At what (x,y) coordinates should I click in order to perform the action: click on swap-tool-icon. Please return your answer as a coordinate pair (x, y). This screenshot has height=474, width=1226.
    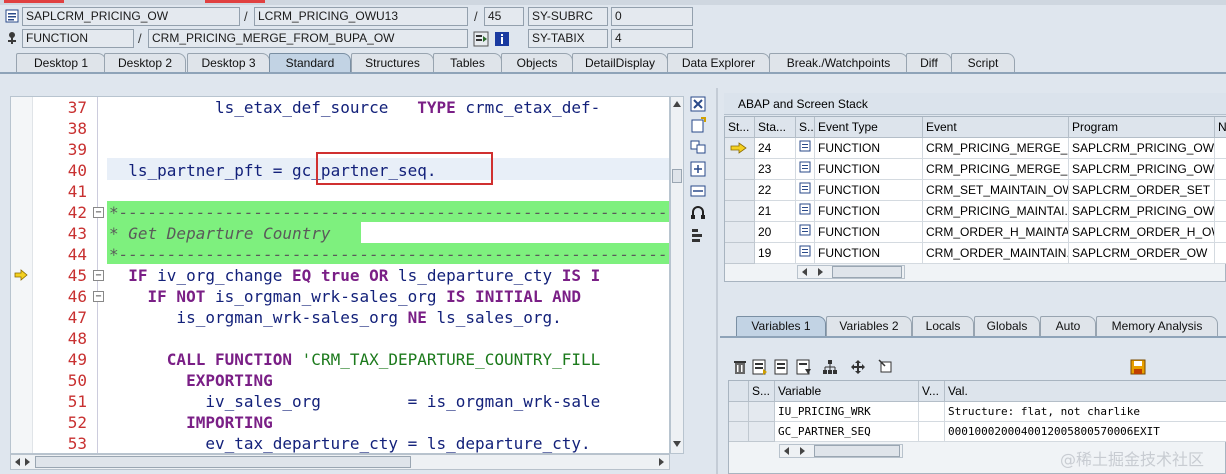
    Looking at the image, I should click on (698, 147).